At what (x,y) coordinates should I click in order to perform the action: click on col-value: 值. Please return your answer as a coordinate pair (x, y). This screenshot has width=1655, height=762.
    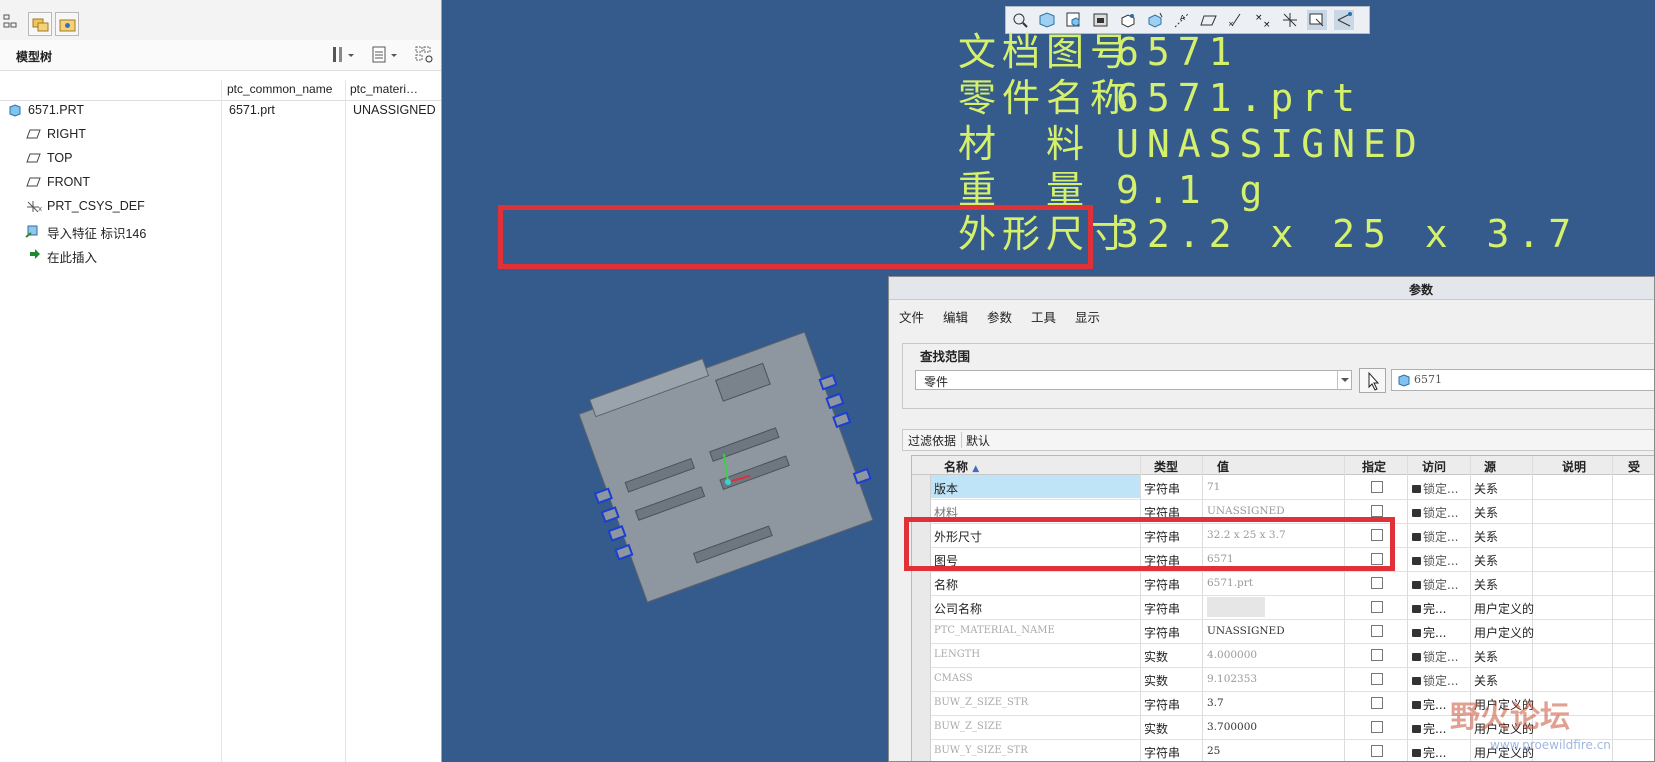
    Looking at the image, I should click on (1223, 466).